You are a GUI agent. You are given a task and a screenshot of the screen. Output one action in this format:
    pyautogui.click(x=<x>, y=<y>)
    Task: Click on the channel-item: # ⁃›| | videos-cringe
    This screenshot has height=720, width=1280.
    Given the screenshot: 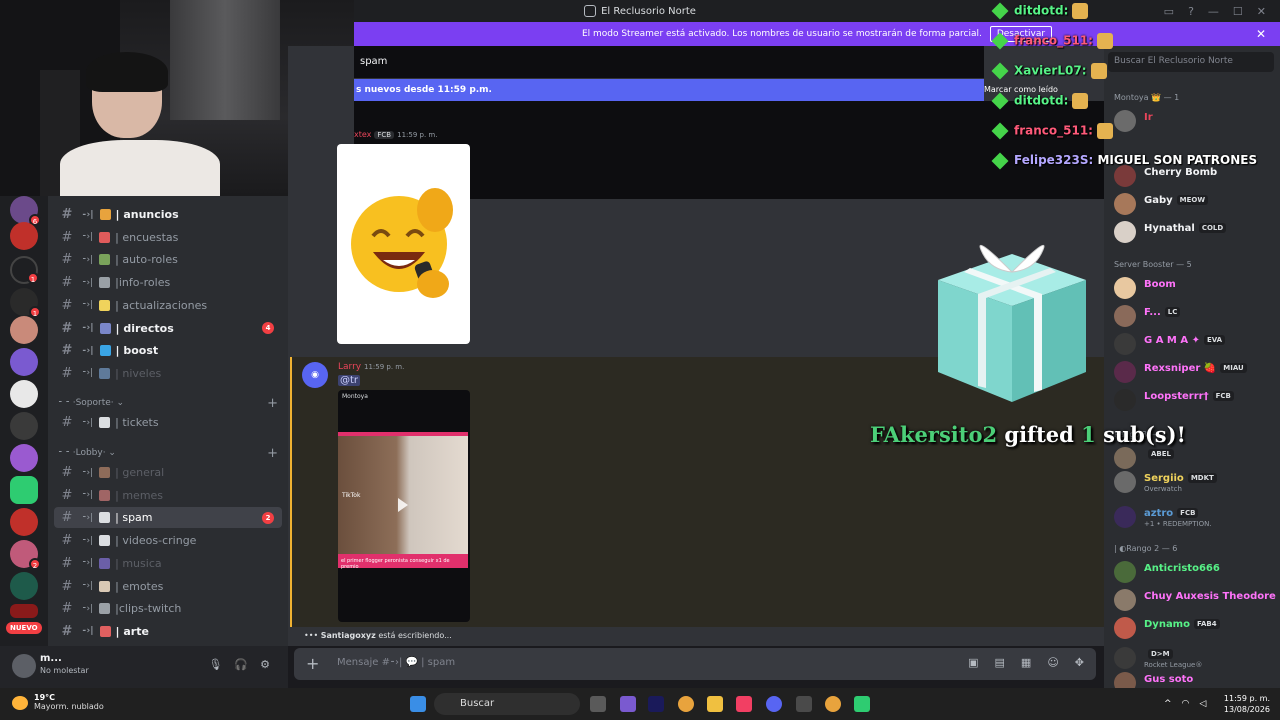 What is the action you would take?
    pyautogui.click(x=168, y=540)
    